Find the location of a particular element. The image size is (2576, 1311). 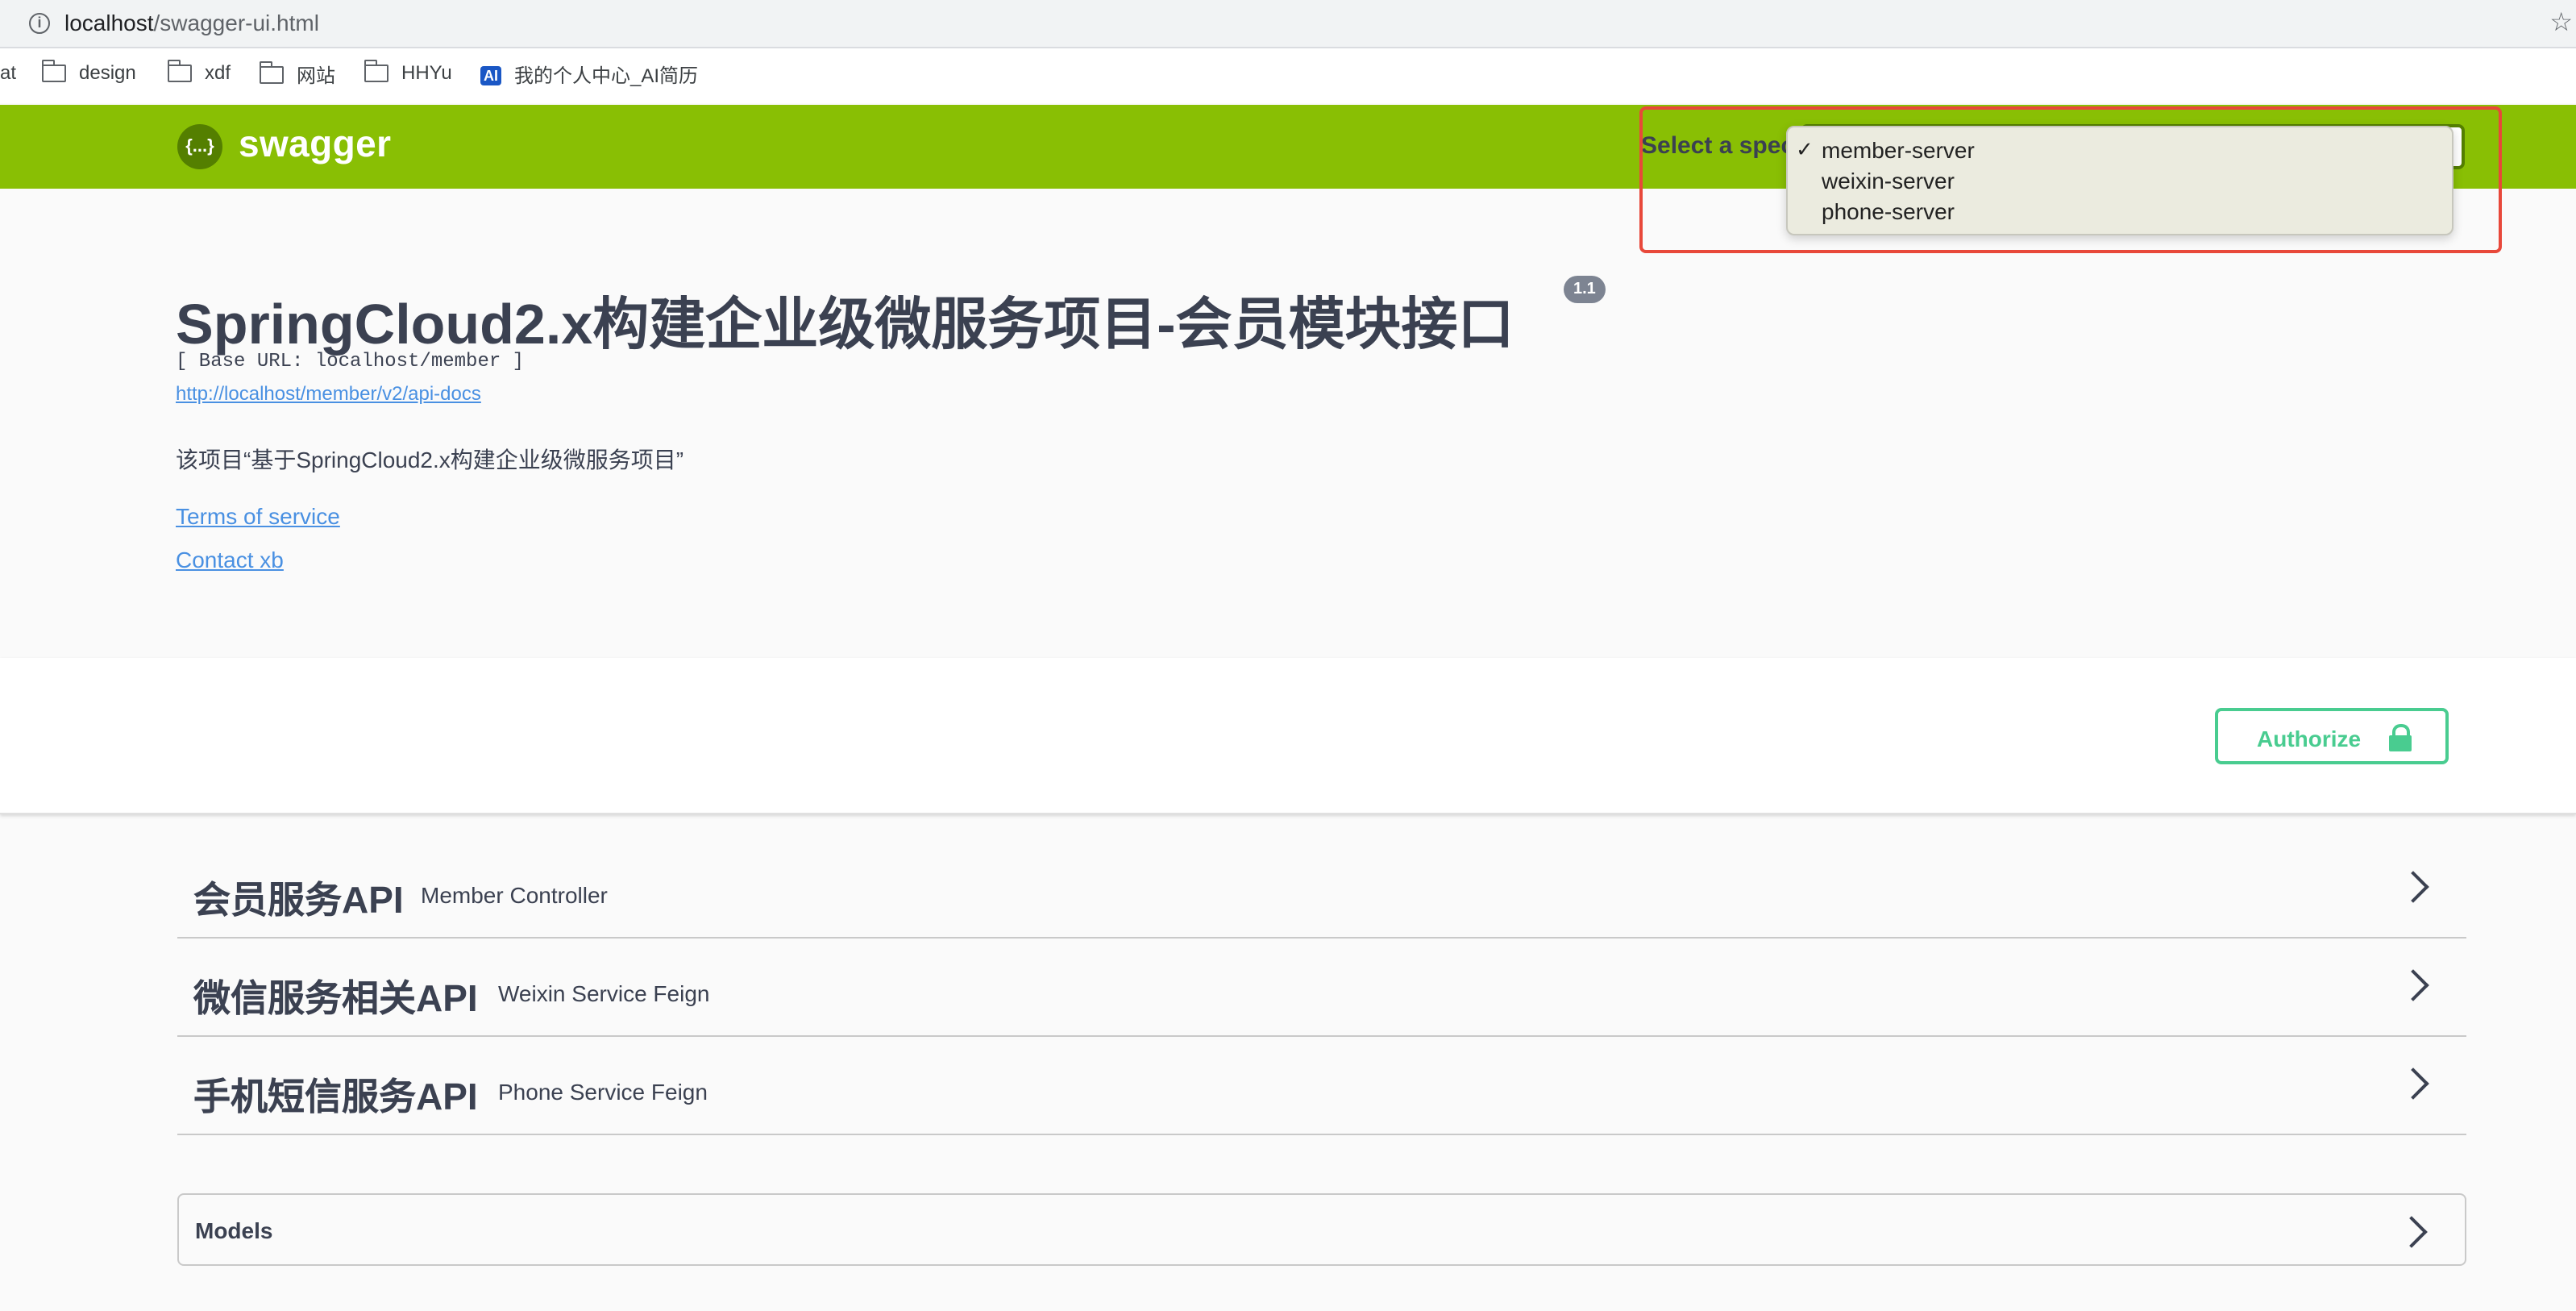

bookmark-design: design is located at coordinates (89, 71).